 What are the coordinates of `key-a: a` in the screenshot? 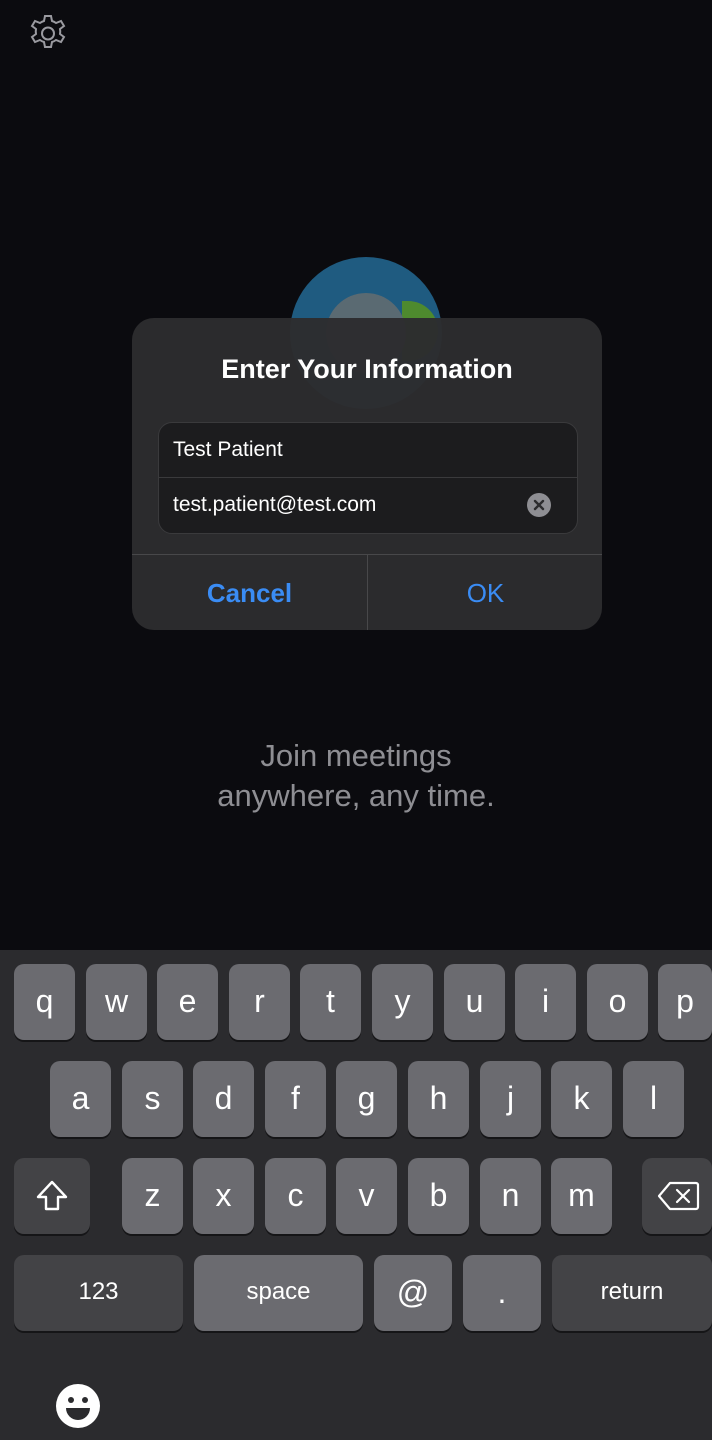 It's located at (80, 1099).